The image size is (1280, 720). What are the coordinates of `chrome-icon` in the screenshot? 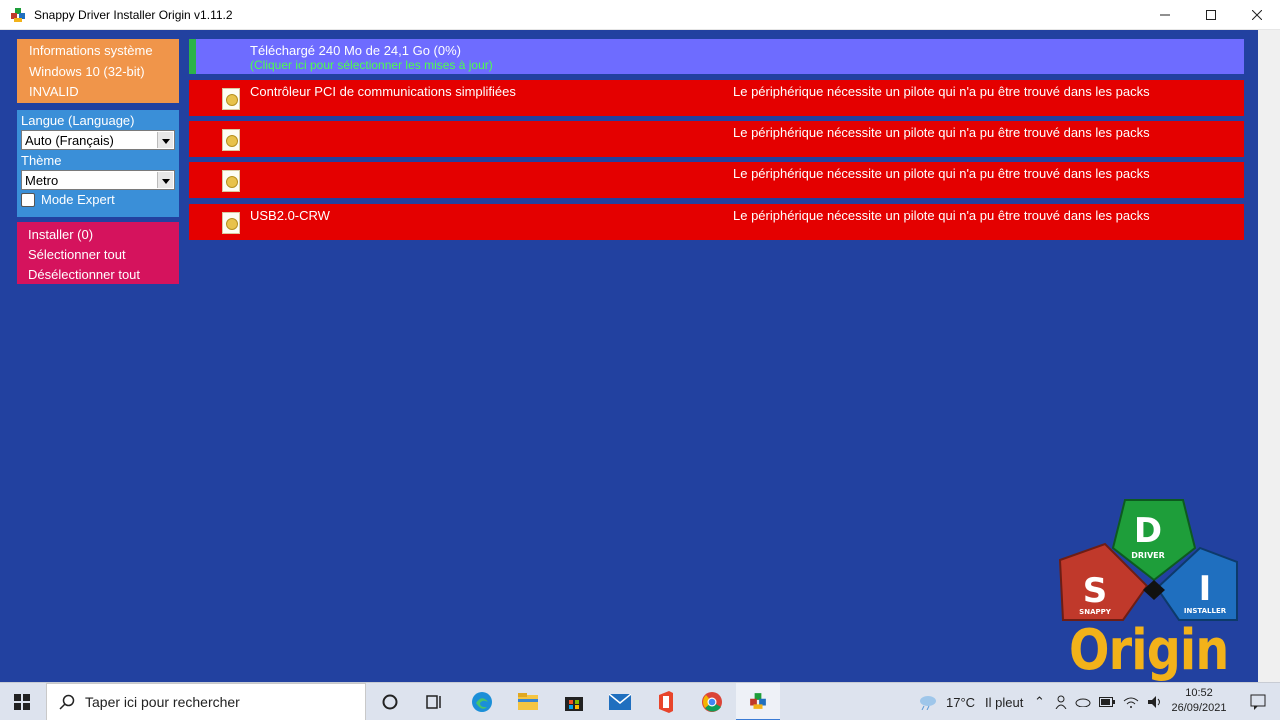 It's located at (712, 702).